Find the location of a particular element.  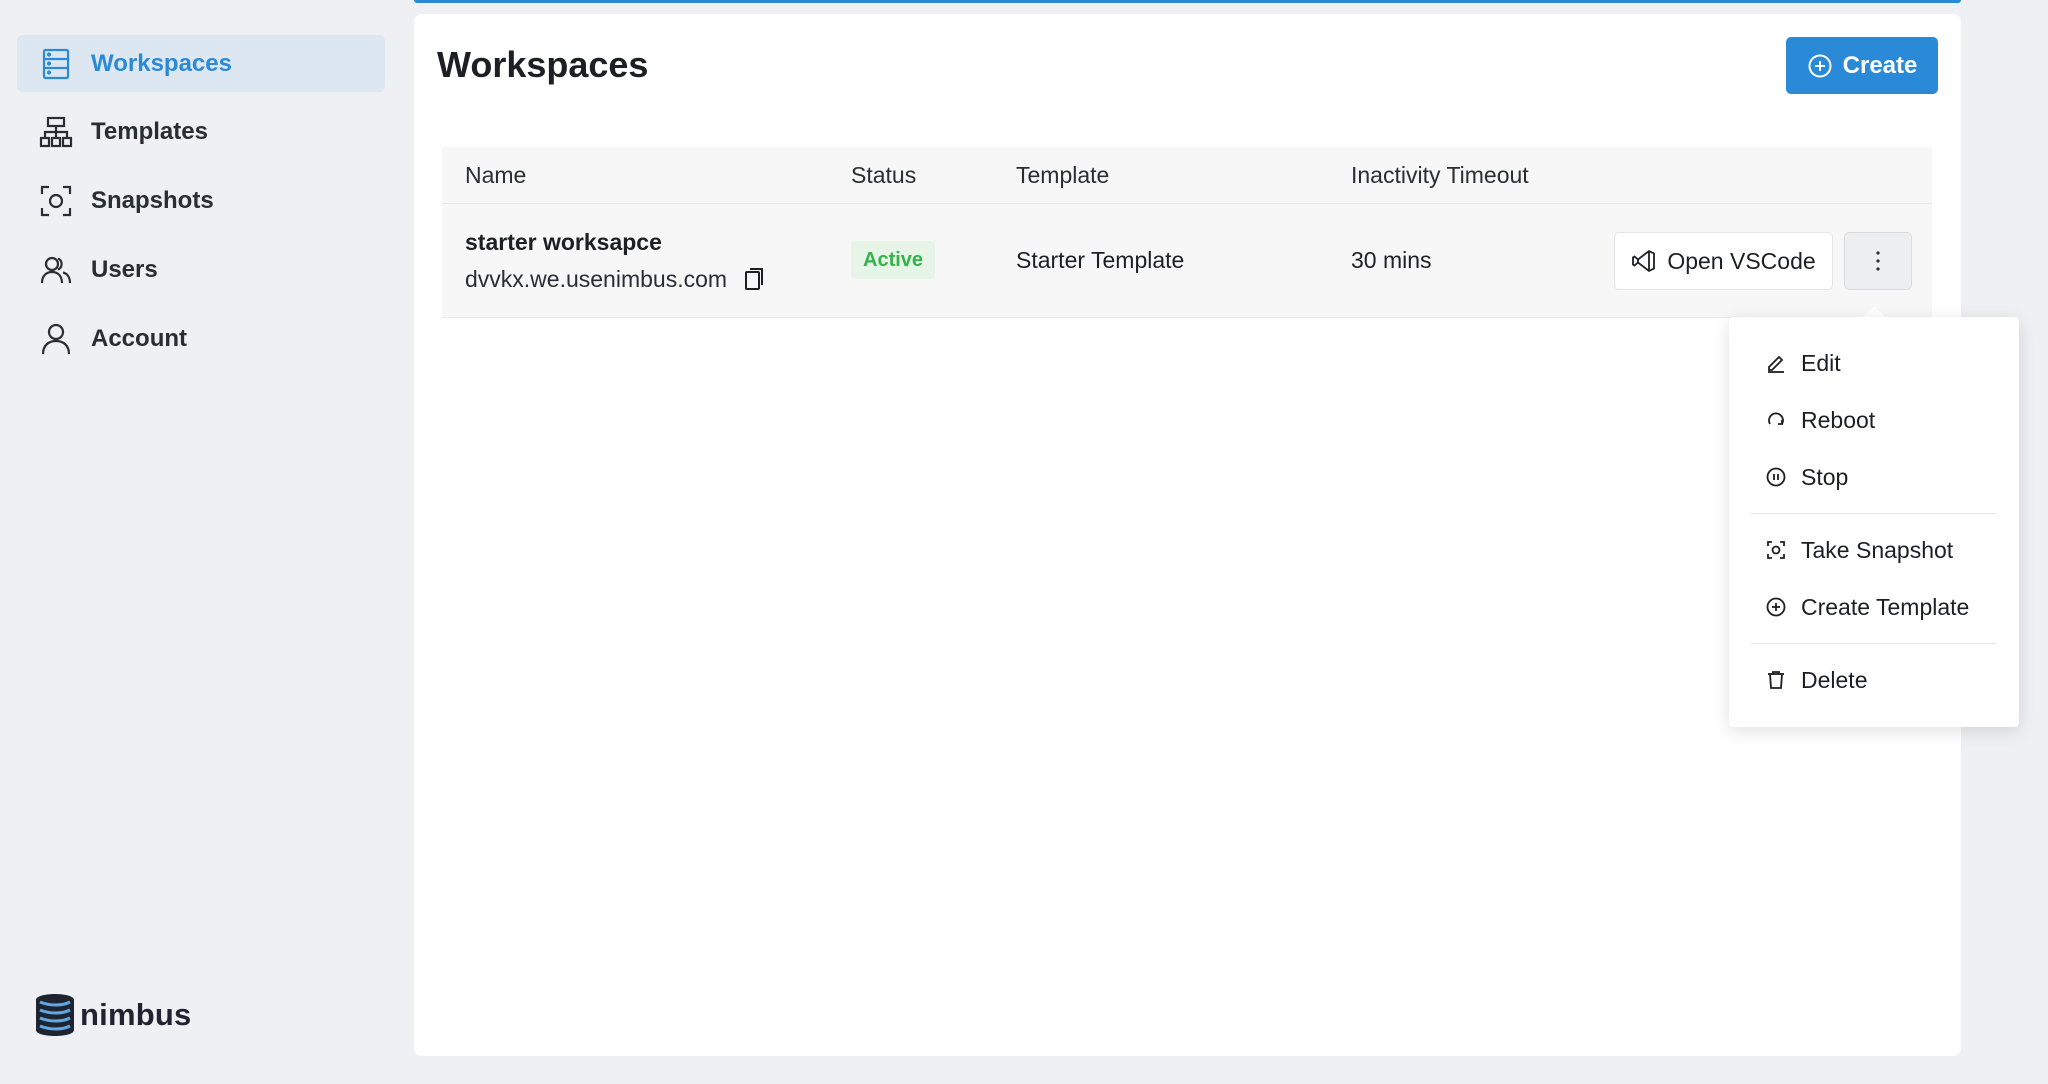

workspace-name: starter worksapce is located at coordinates (563, 241).